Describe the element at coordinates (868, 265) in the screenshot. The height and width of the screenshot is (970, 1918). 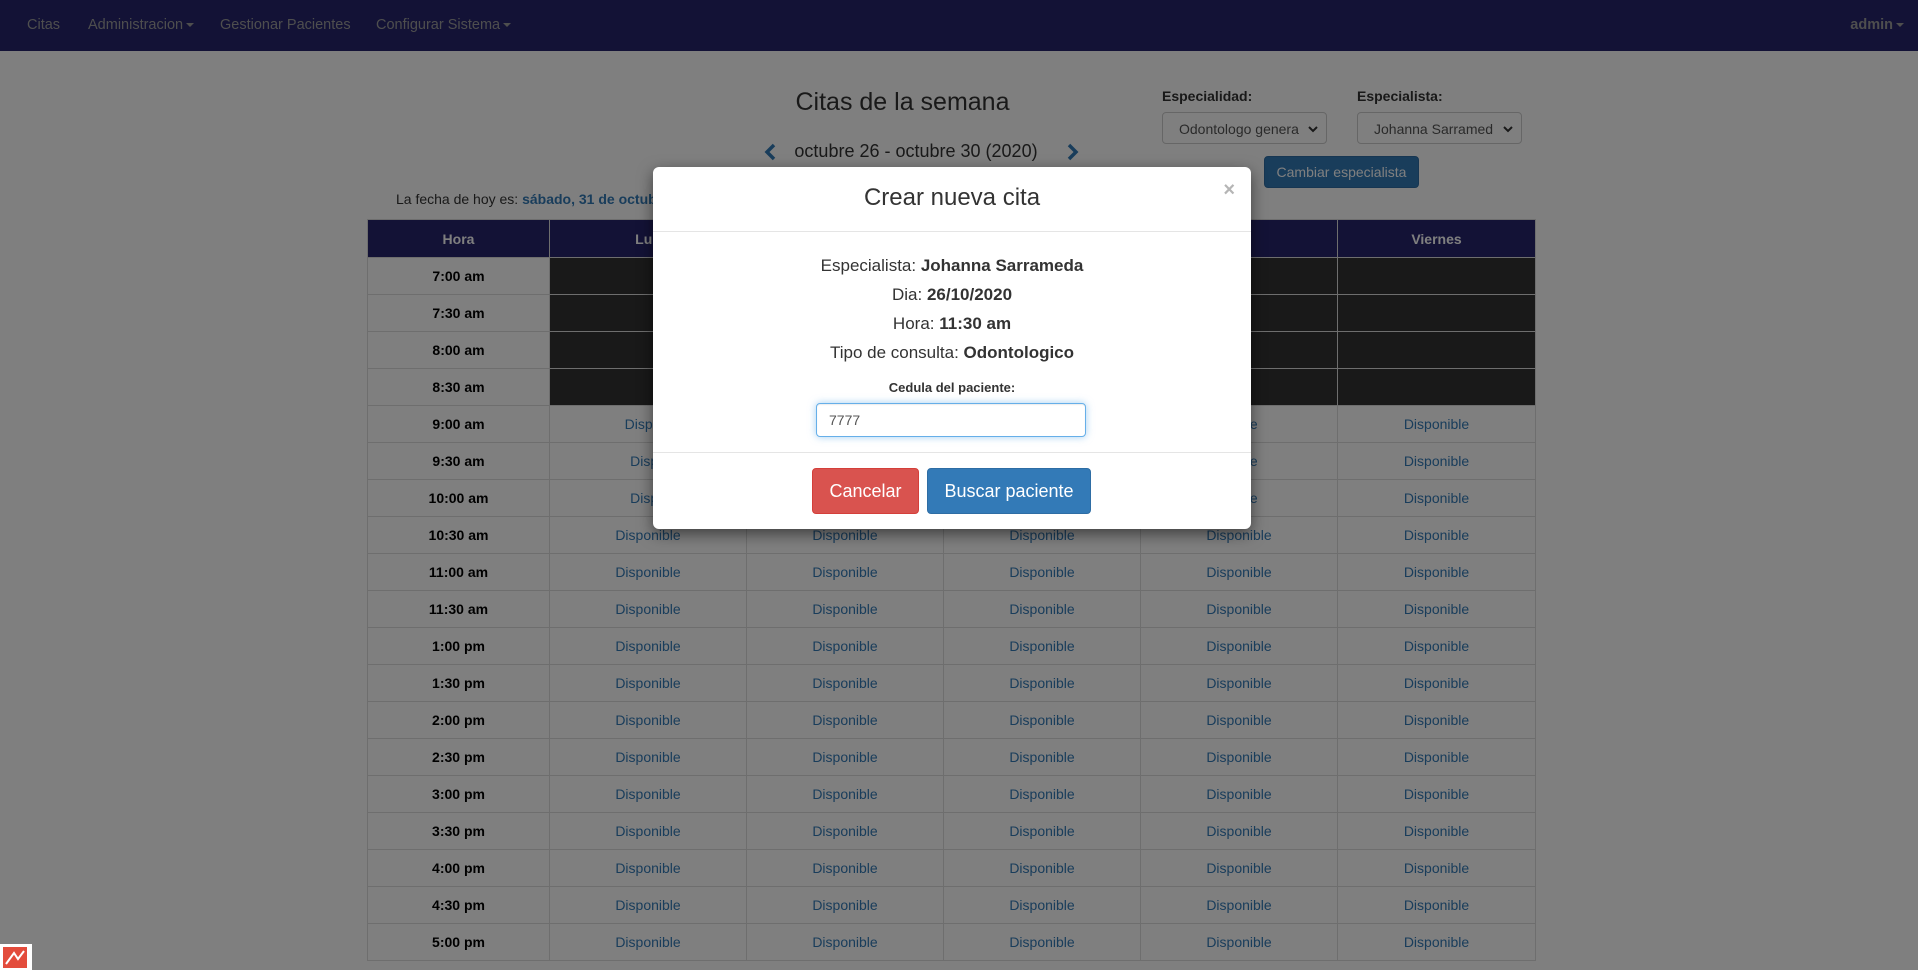
I see `especialista-info-label: Especialista:` at that location.